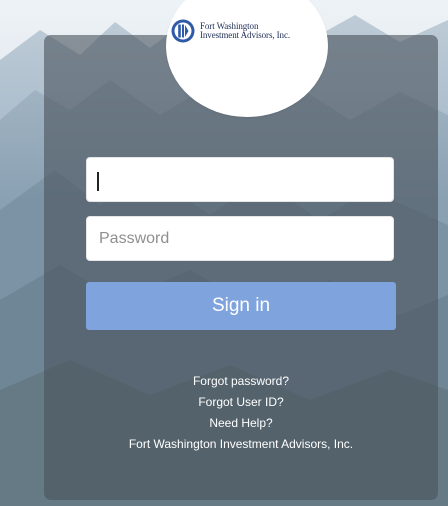 This screenshot has width=448, height=506. I want to click on password-field, so click(240, 238).